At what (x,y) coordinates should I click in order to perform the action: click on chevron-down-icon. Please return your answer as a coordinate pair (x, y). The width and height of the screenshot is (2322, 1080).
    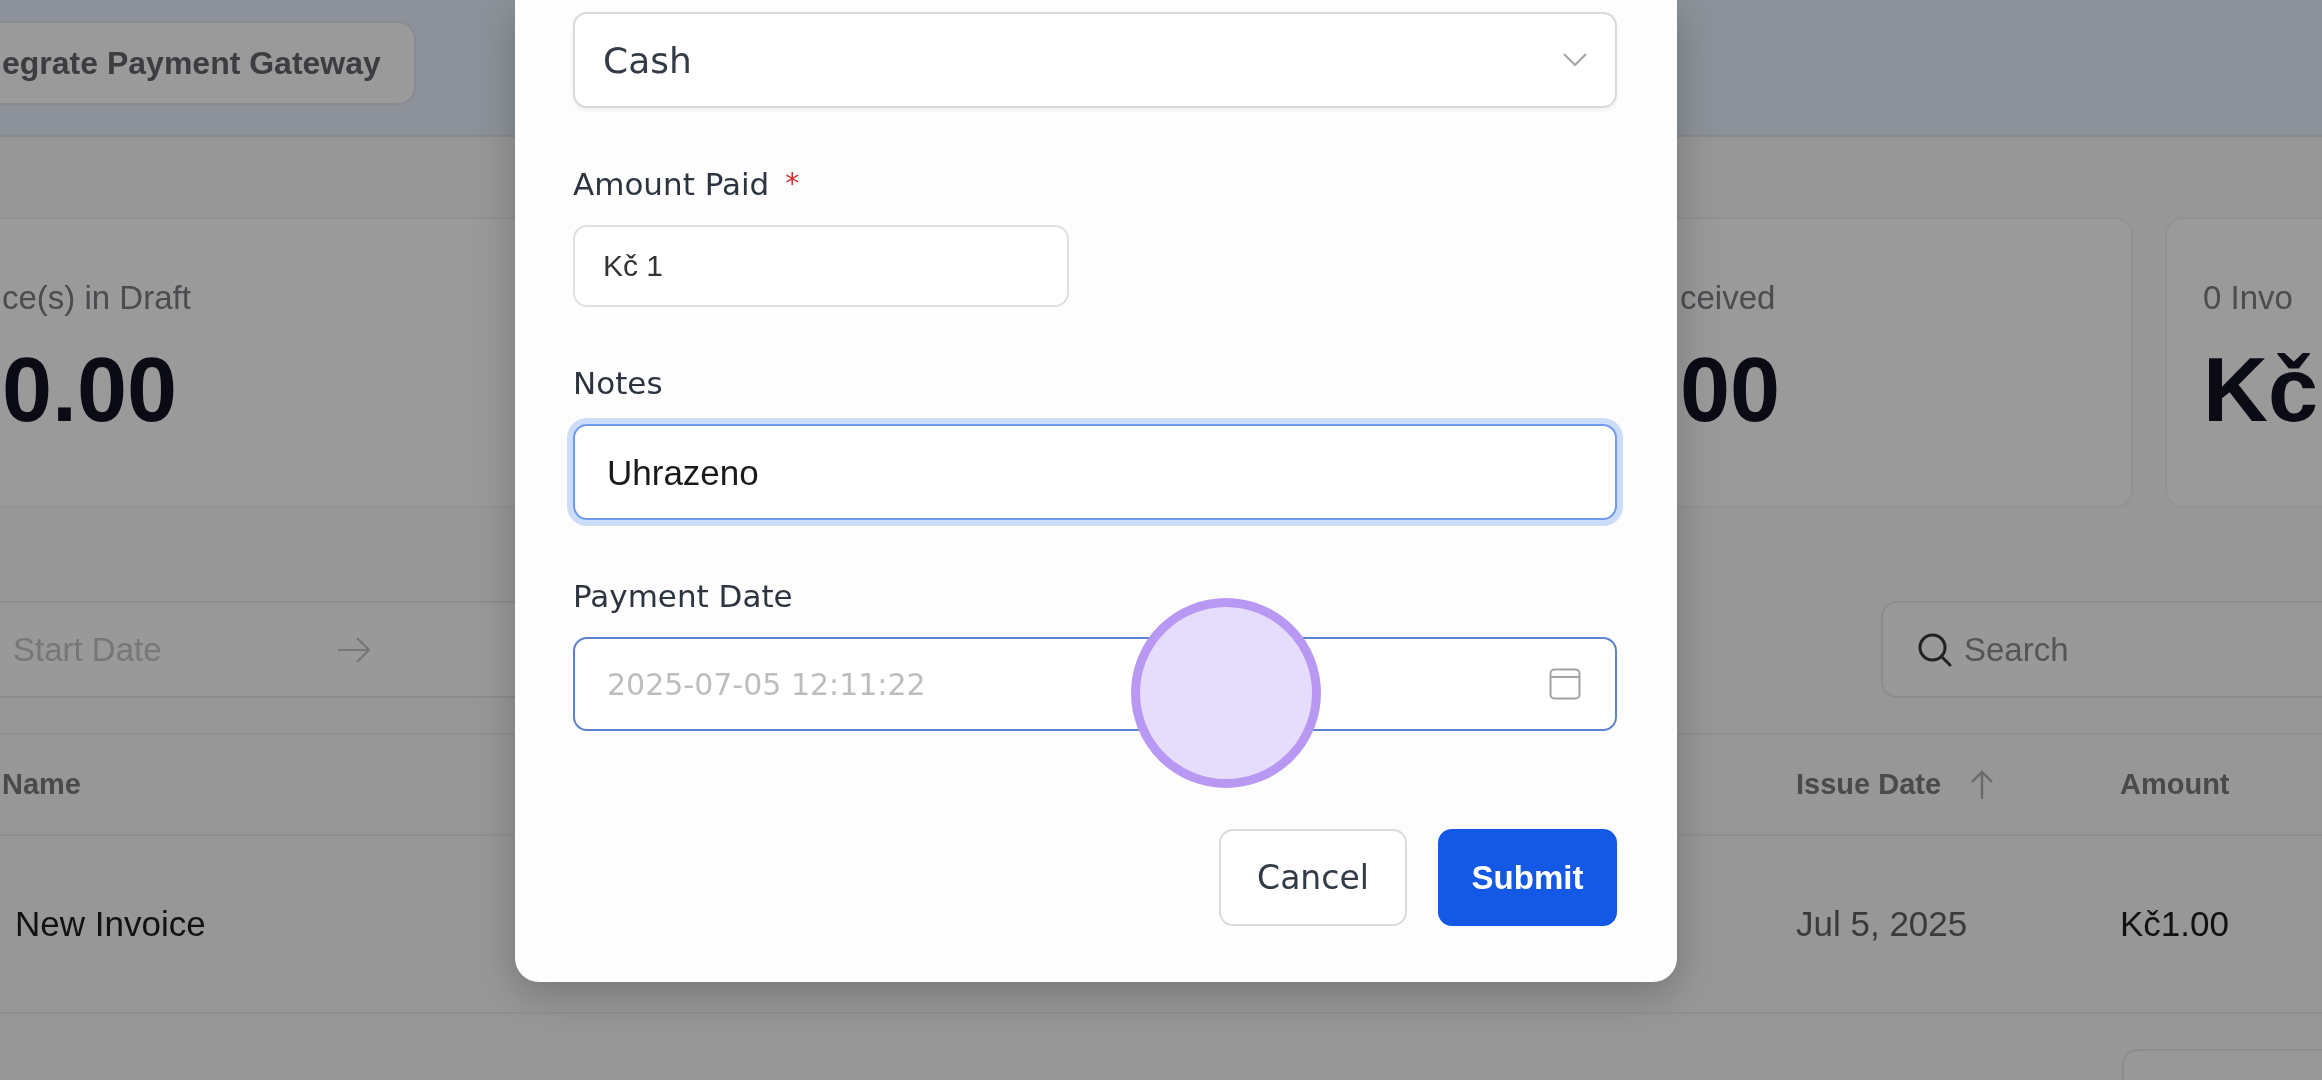
    Looking at the image, I should click on (1575, 60).